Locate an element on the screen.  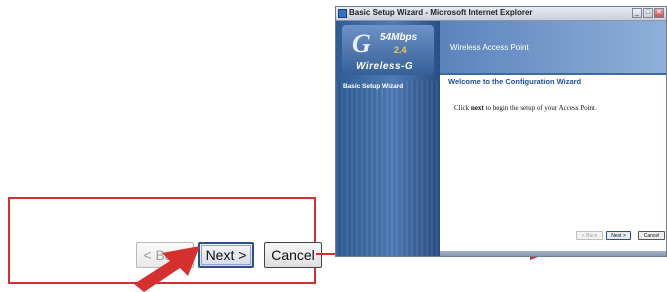
wireless-g-logo: G 54Mbps 2.4 Wireless-G is located at coordinates (388, 50).